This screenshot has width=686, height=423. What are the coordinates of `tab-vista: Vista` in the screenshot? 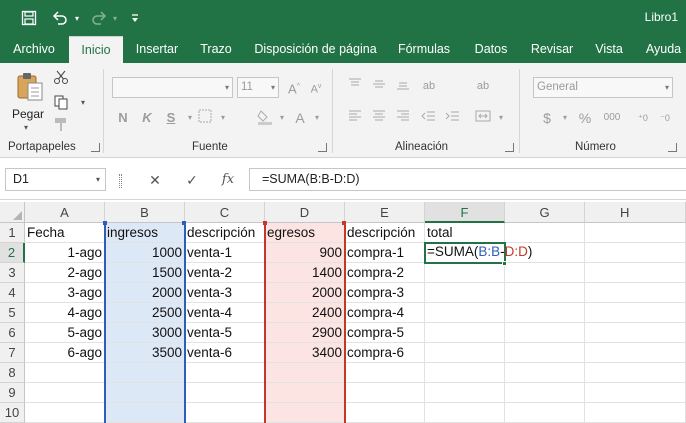 It's located at (609, 49).